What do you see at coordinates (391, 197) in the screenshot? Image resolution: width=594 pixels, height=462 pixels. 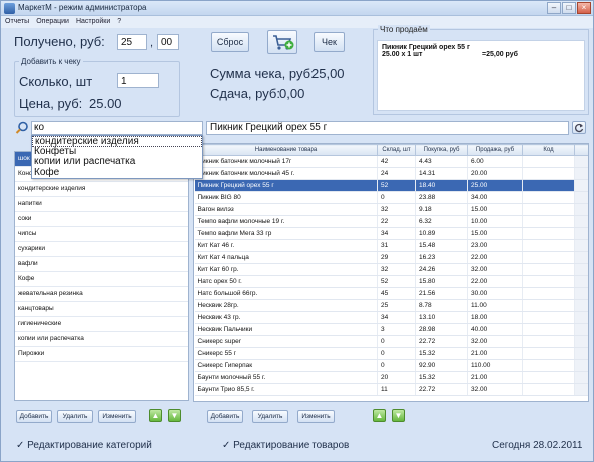 I see `table-row: Пикник BIG 80 0 23.88 34.00` at bounding box center [391, 197].